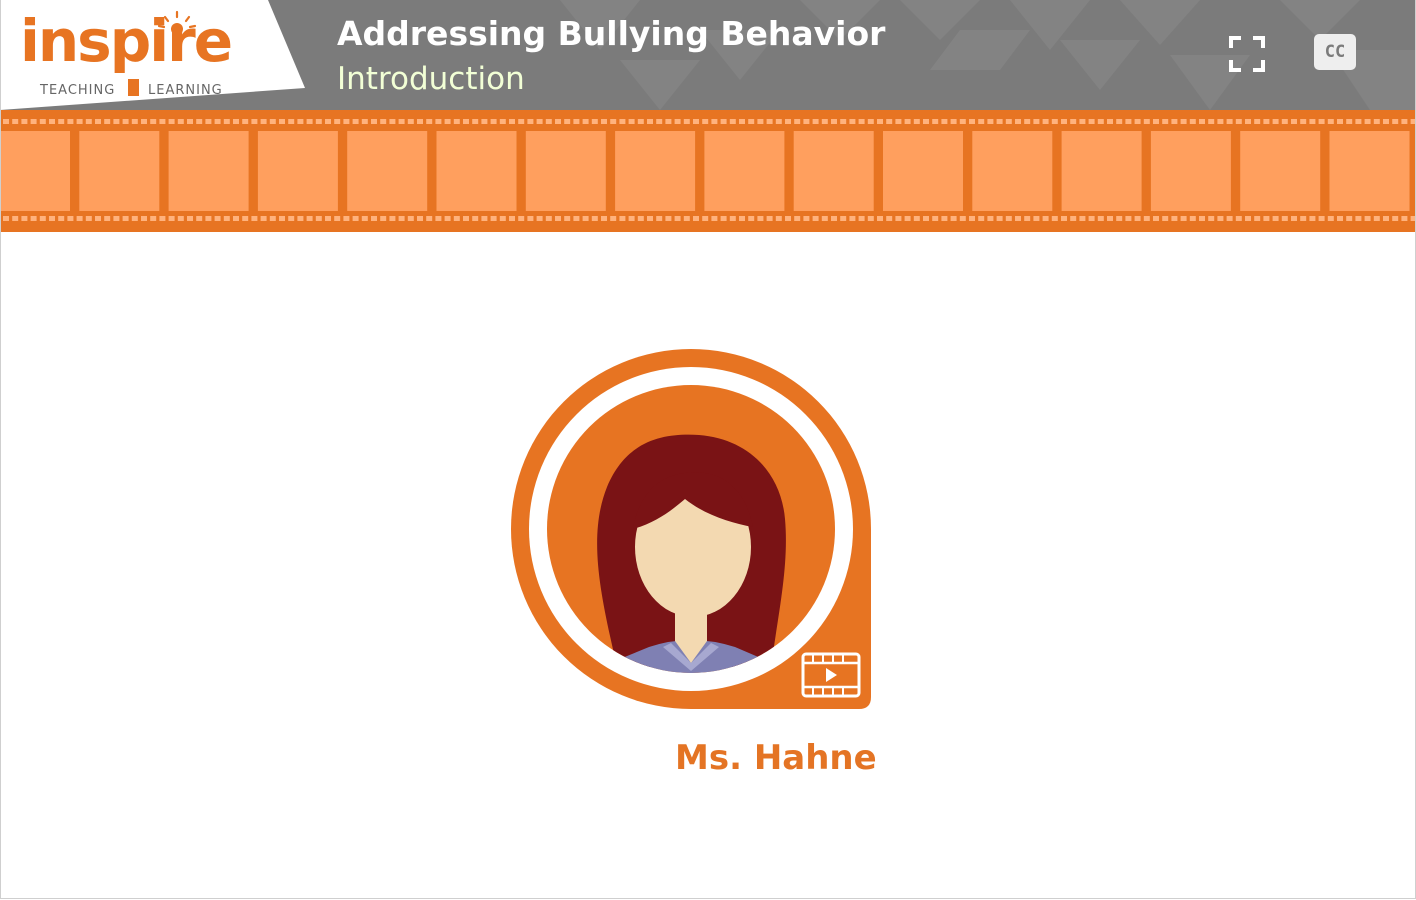 The width and height of the screenshot is (1416, 900). Describe the element at coordinates (185, 90) in the screenshot. I see `logo-tagline-right: LEARNING` at that location.